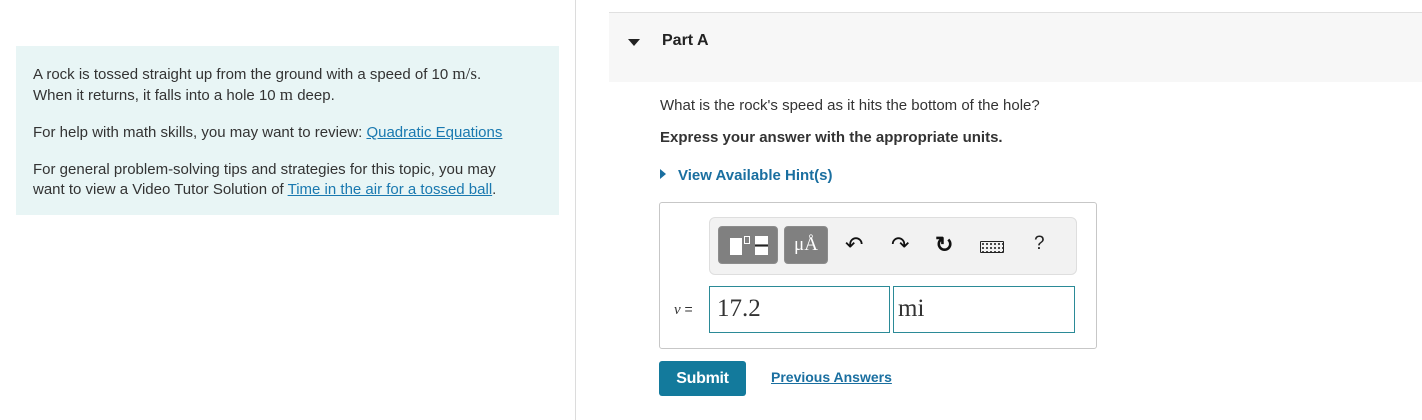  Describe the element at coordinates (854, 245) in the screenshot. I see `undo-icon: ↶` at that location.